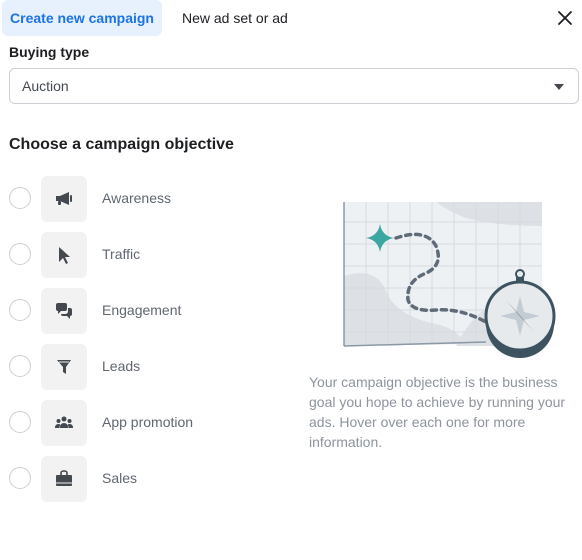  What do you see at coordinates (142, 310) in the screenshot?
I see `objective-label: Engagement` at bounding box center [142, 310].